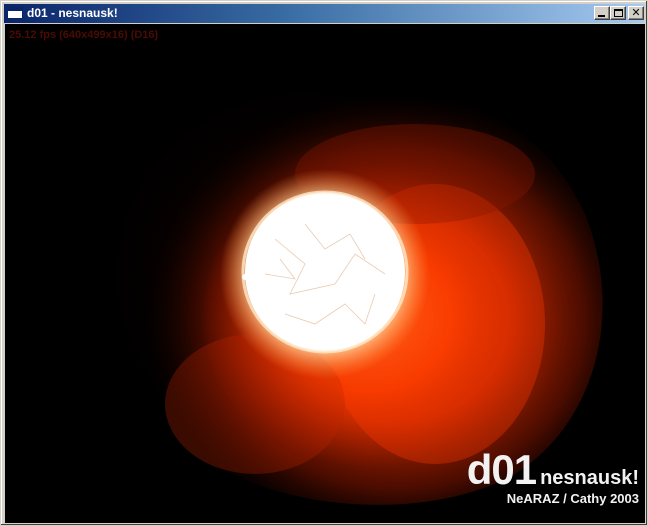 The height and width of the screenshot is (526, 648). I want to click on sun-sphere, so click(325, 274).